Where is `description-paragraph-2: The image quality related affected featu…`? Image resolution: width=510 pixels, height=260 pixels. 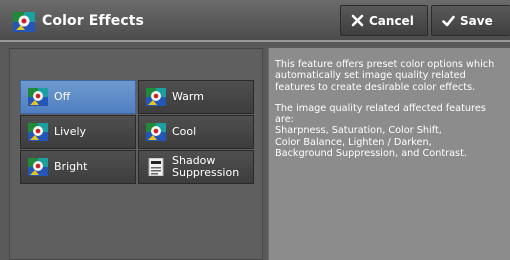
description-paragraph-2: The image quality related affected featu… is located at coordinates (389, 131).